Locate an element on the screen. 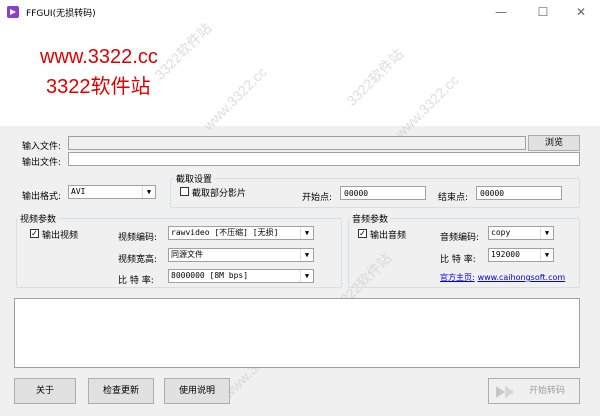  clip-settings-title: 截取设置 is located at coordinates (194, 178).